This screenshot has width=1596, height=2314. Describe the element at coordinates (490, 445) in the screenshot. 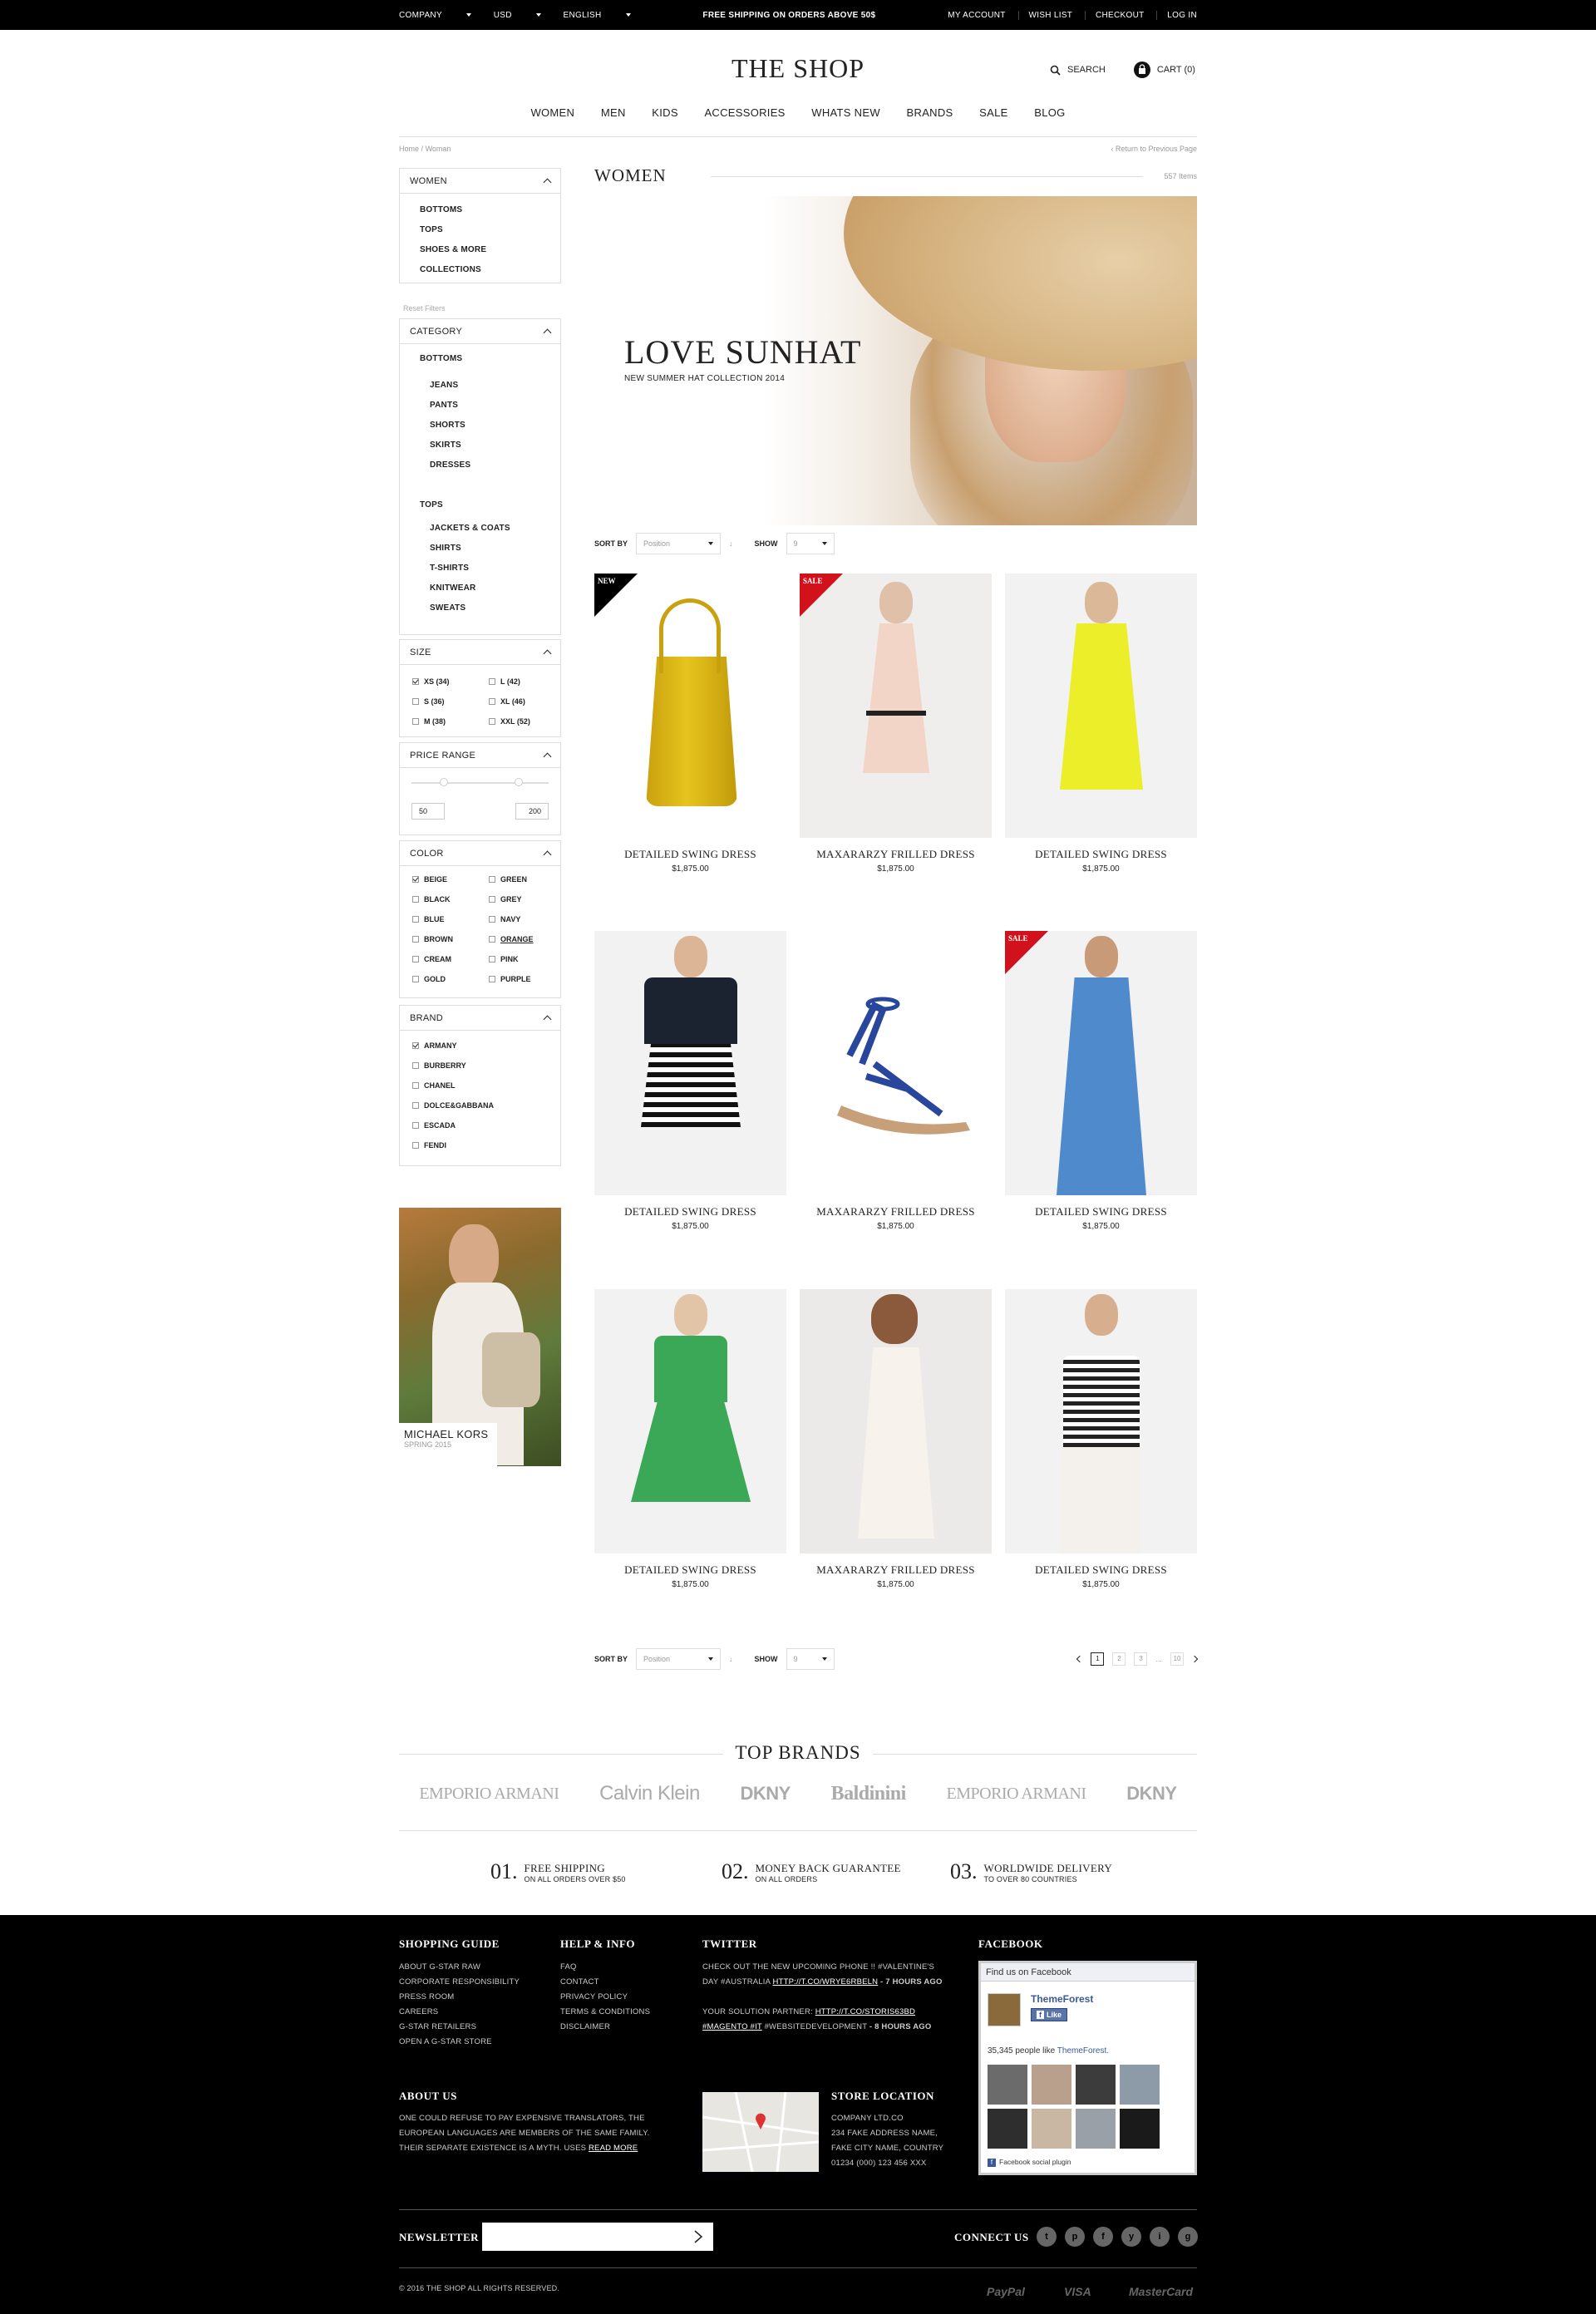

I see `category-item-skirts: SKIRTS` at that location.